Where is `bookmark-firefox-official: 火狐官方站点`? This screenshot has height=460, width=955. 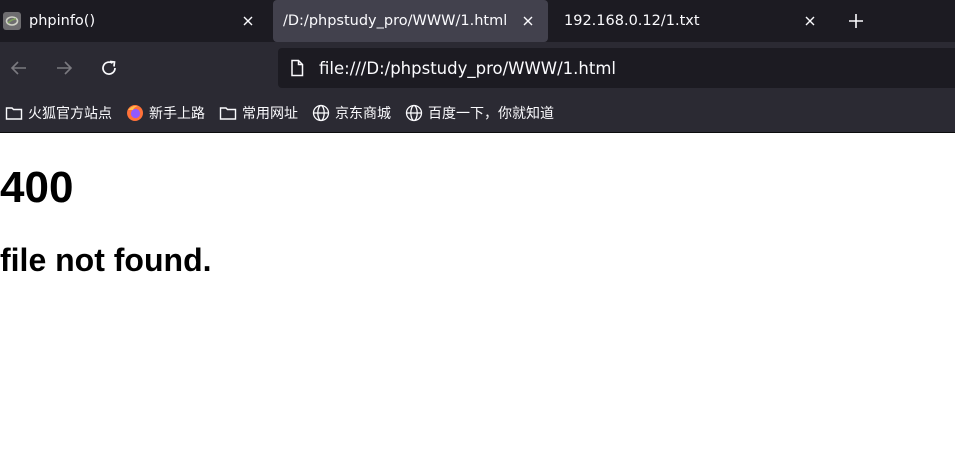 bookmark-firefox-official: 火狐官方站点 is located at coordinates (58, 113).